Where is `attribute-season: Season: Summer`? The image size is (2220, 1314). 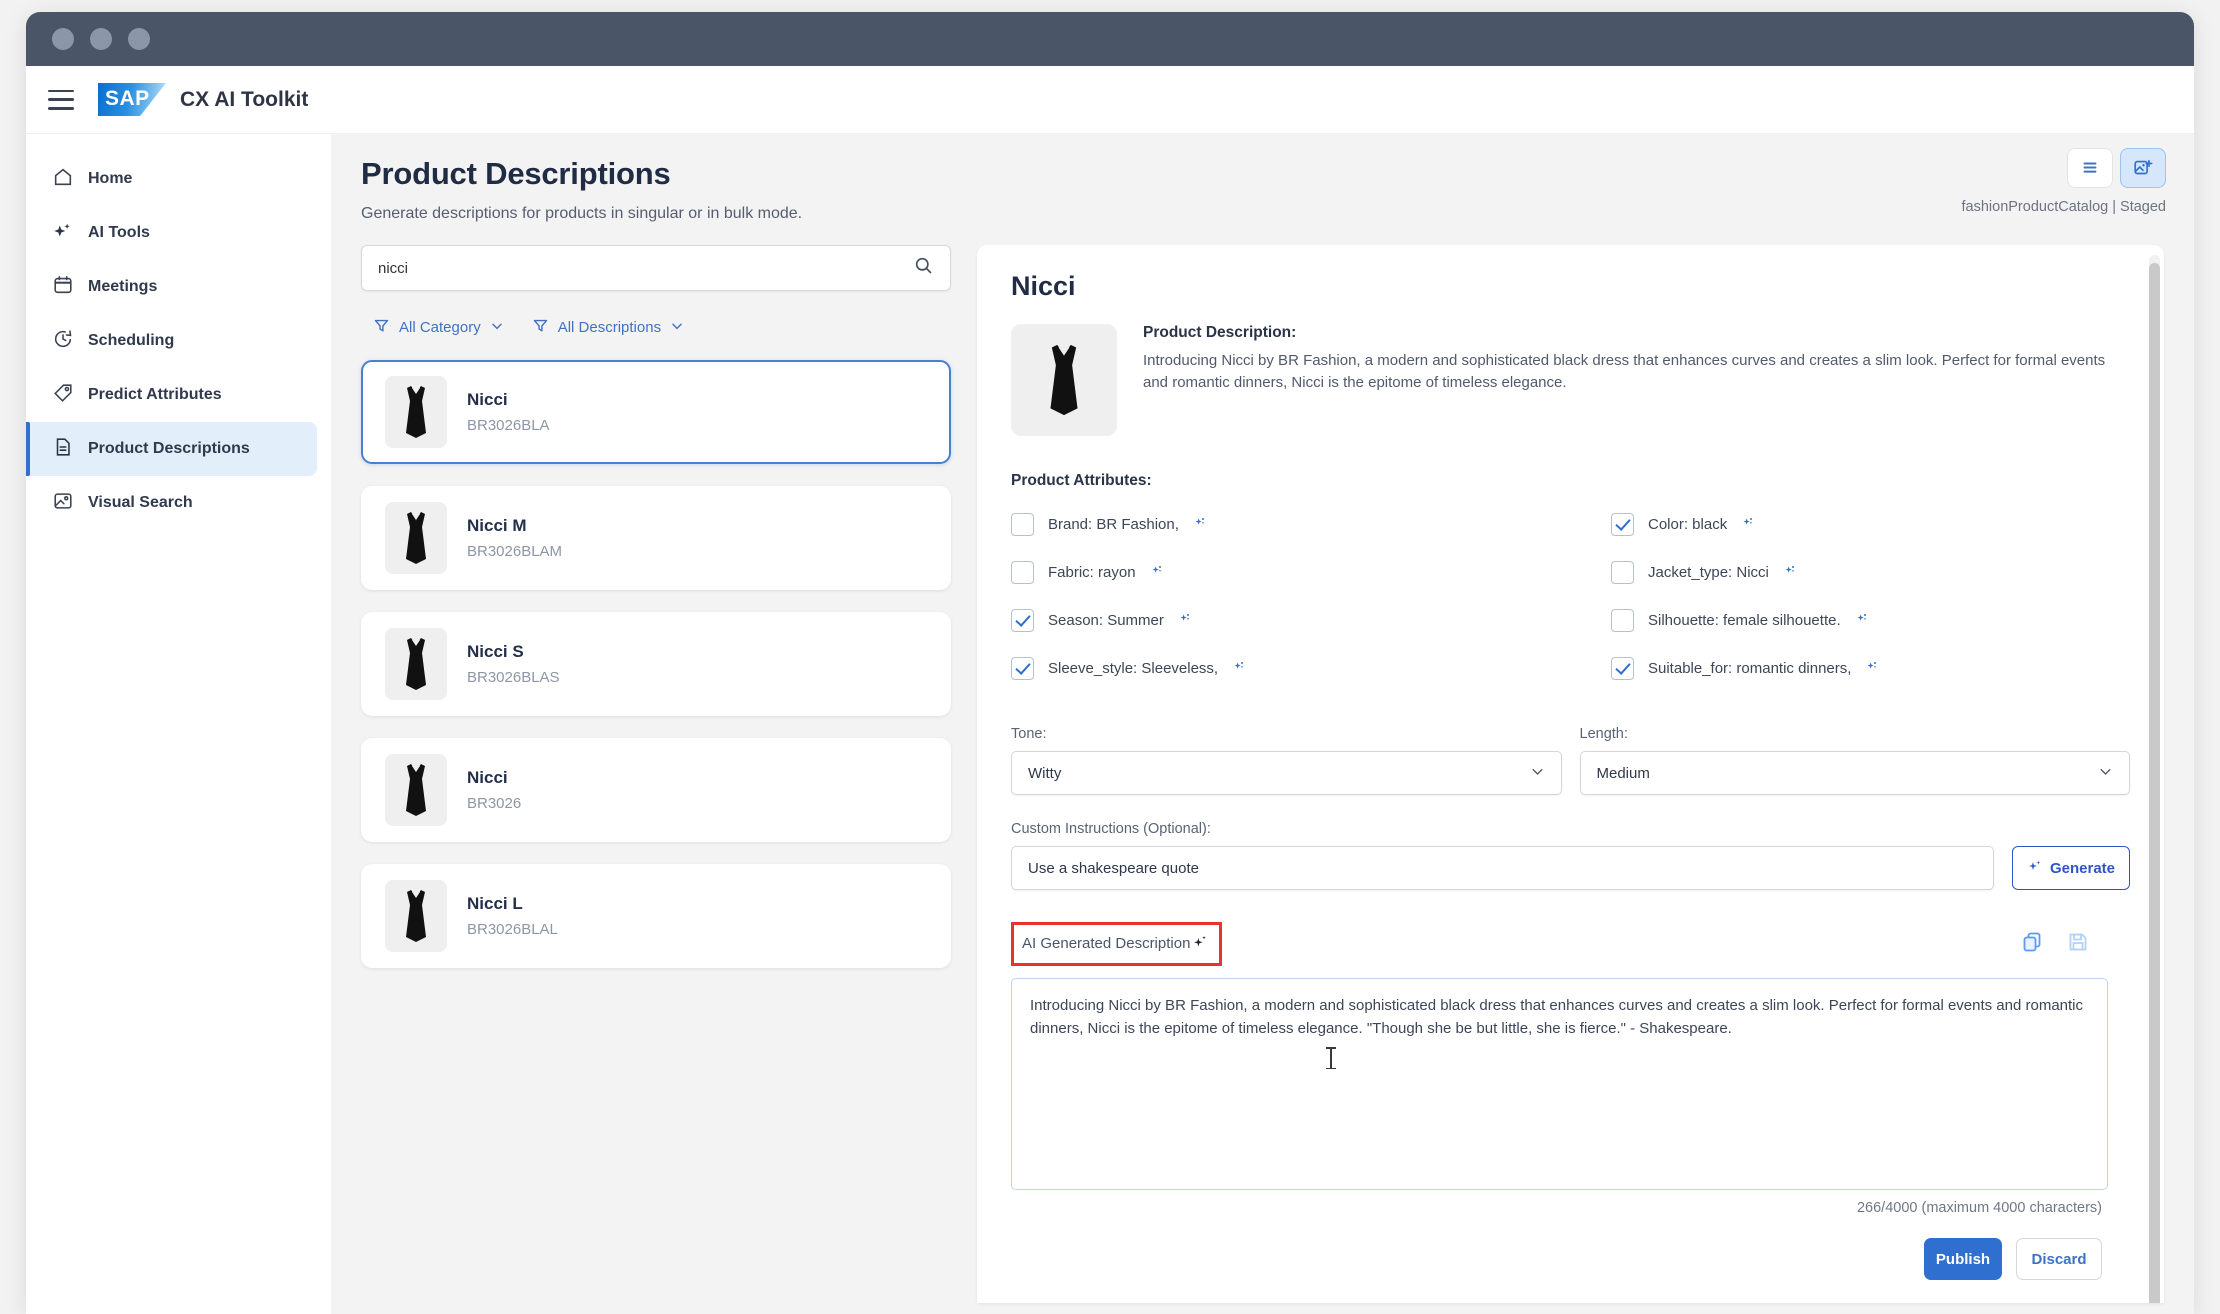 attribute-season: Season: Summer is located at coordinates (1311, 620).